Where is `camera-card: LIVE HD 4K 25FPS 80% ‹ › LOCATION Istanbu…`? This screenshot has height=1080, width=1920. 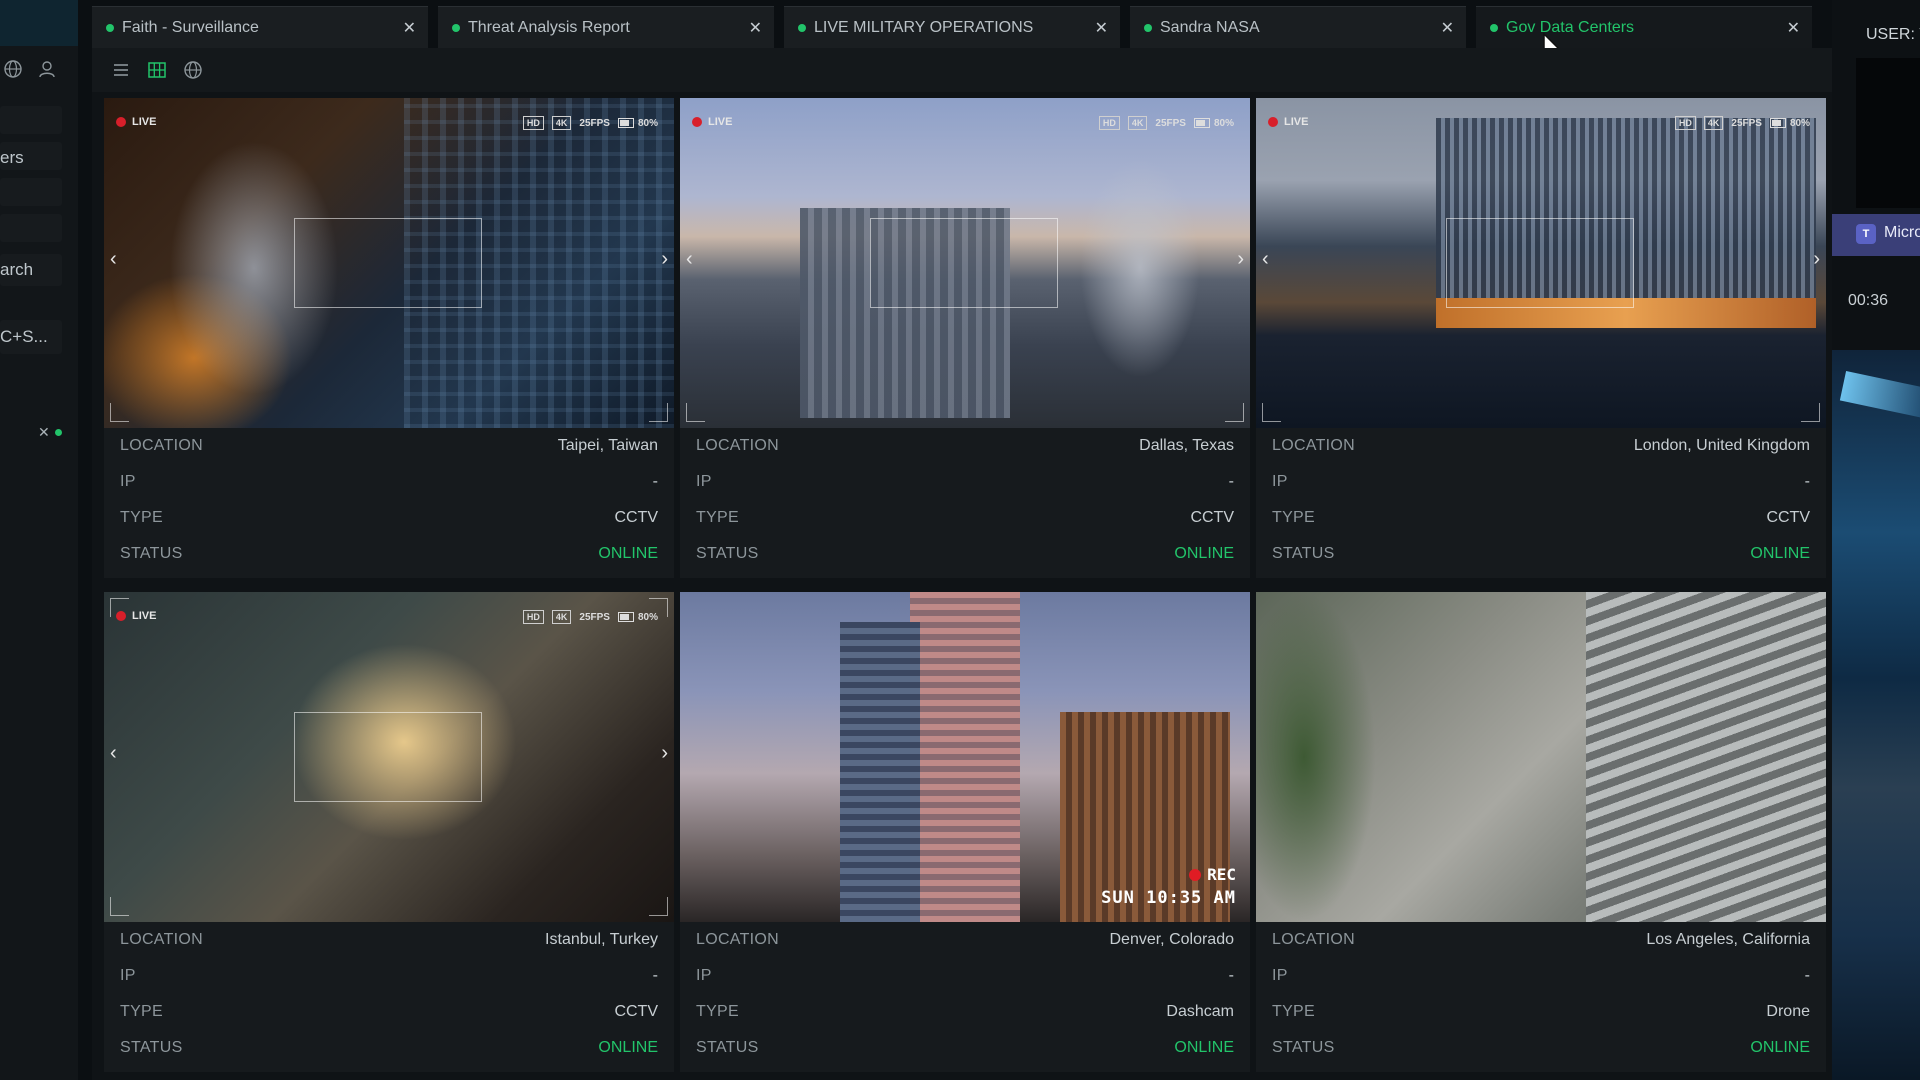
camera-card: LIVE HD 4K 25FPS 80% ‹ › LOCATION Istanbu… is located at coordinates (389, 832).